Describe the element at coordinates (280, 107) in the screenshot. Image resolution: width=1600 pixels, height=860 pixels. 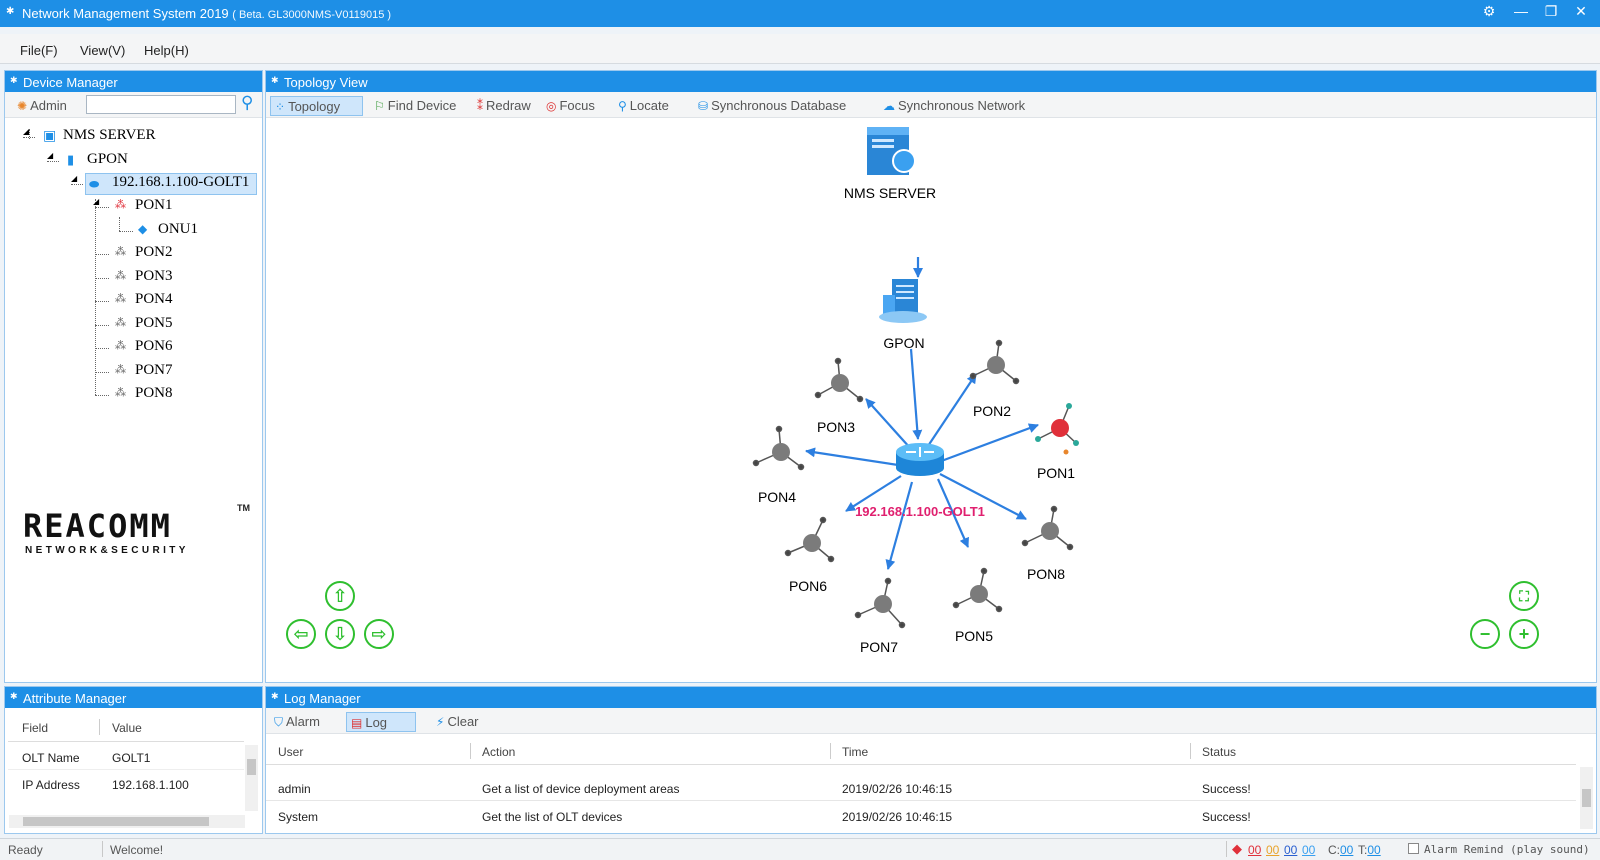
I see `topology-icon: ⁘` at that location.